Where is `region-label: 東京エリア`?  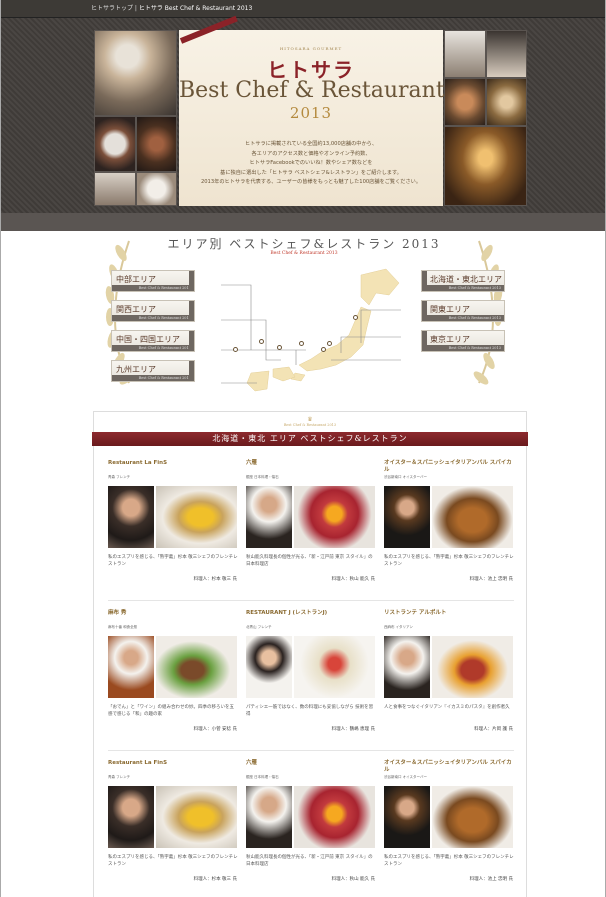
region-label: 東京エリア is located at coordinates (450, 339).